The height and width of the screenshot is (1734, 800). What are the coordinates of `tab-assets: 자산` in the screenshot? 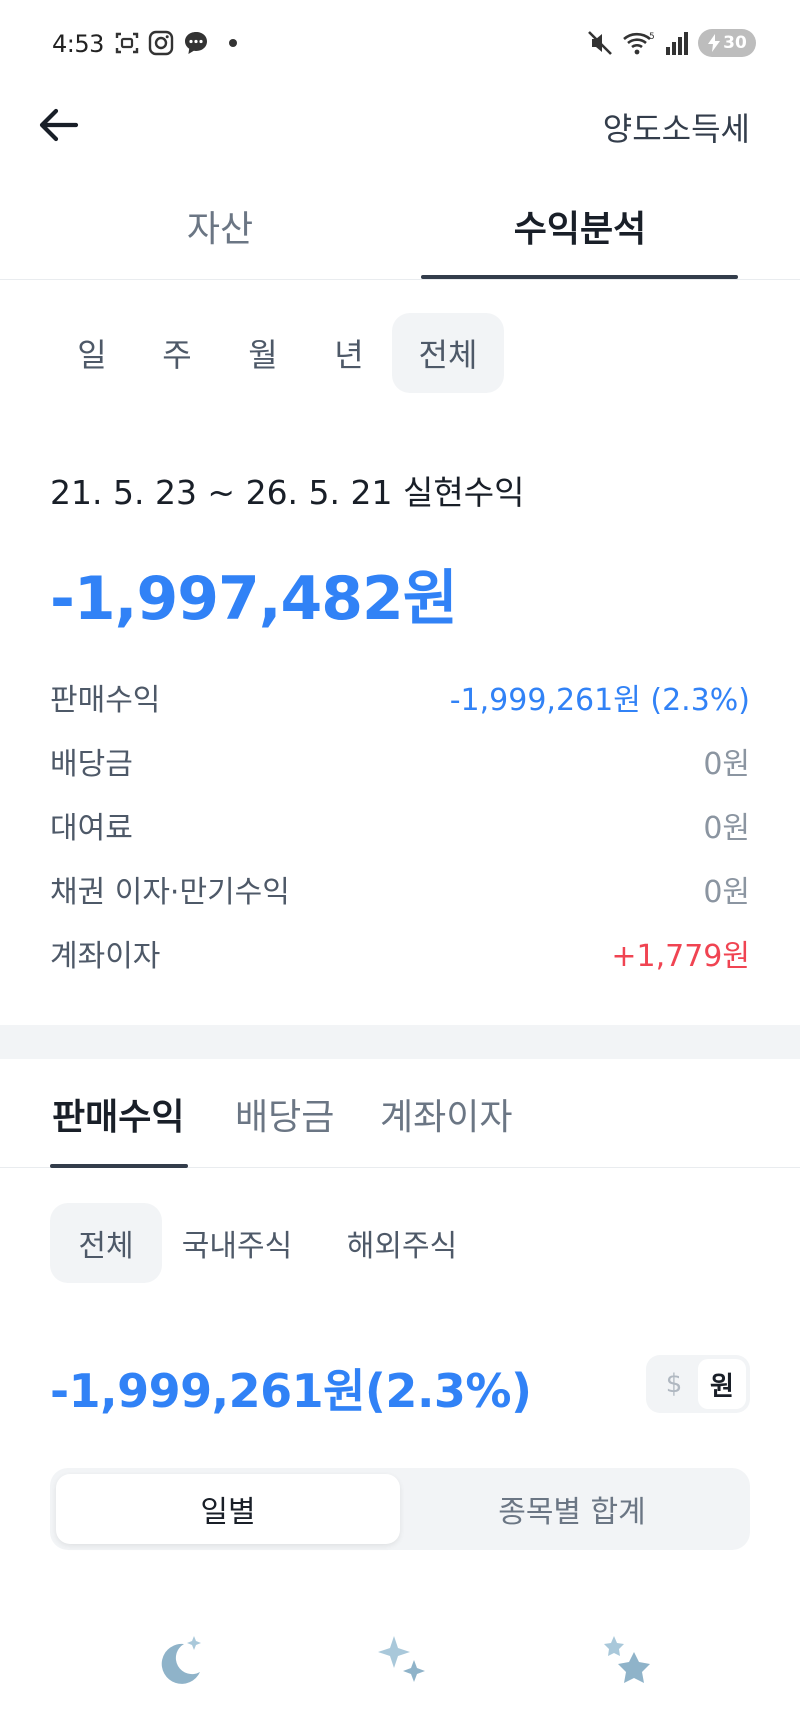 It's located at (220, 226).